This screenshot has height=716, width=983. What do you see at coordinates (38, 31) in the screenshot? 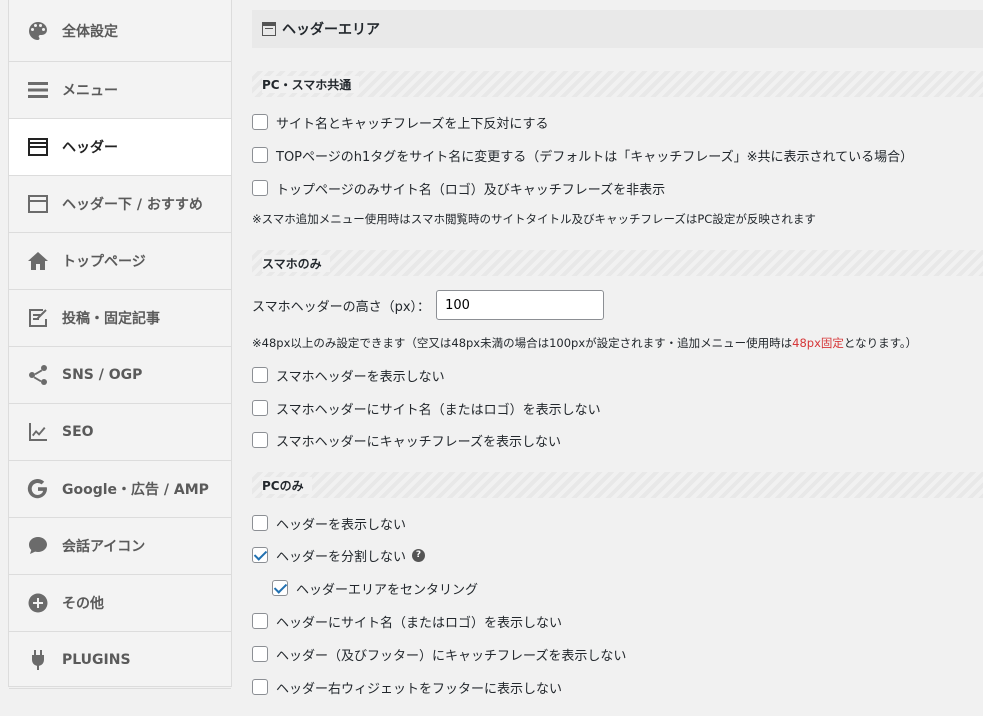
I see `palette-icon` at bounding box center [38, 31].